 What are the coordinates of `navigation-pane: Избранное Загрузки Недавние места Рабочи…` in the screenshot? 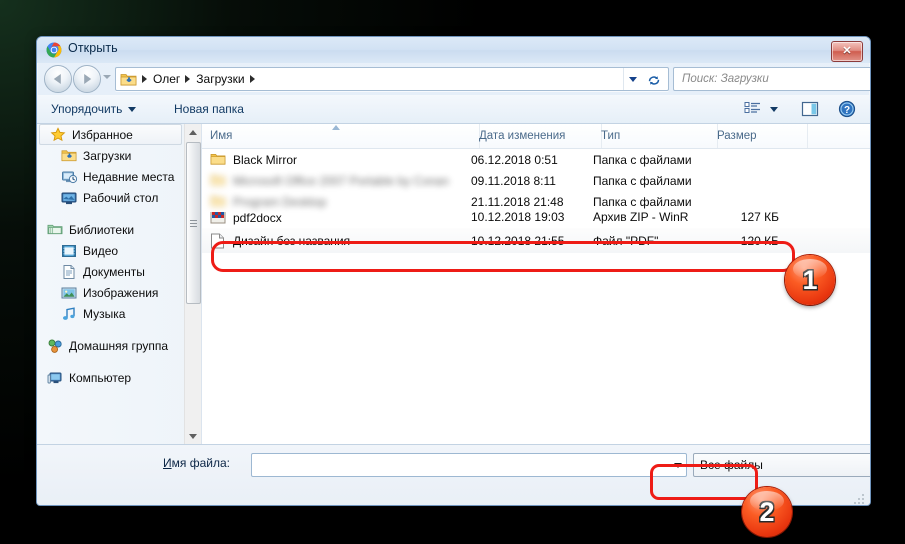 It's located at (119, 284).